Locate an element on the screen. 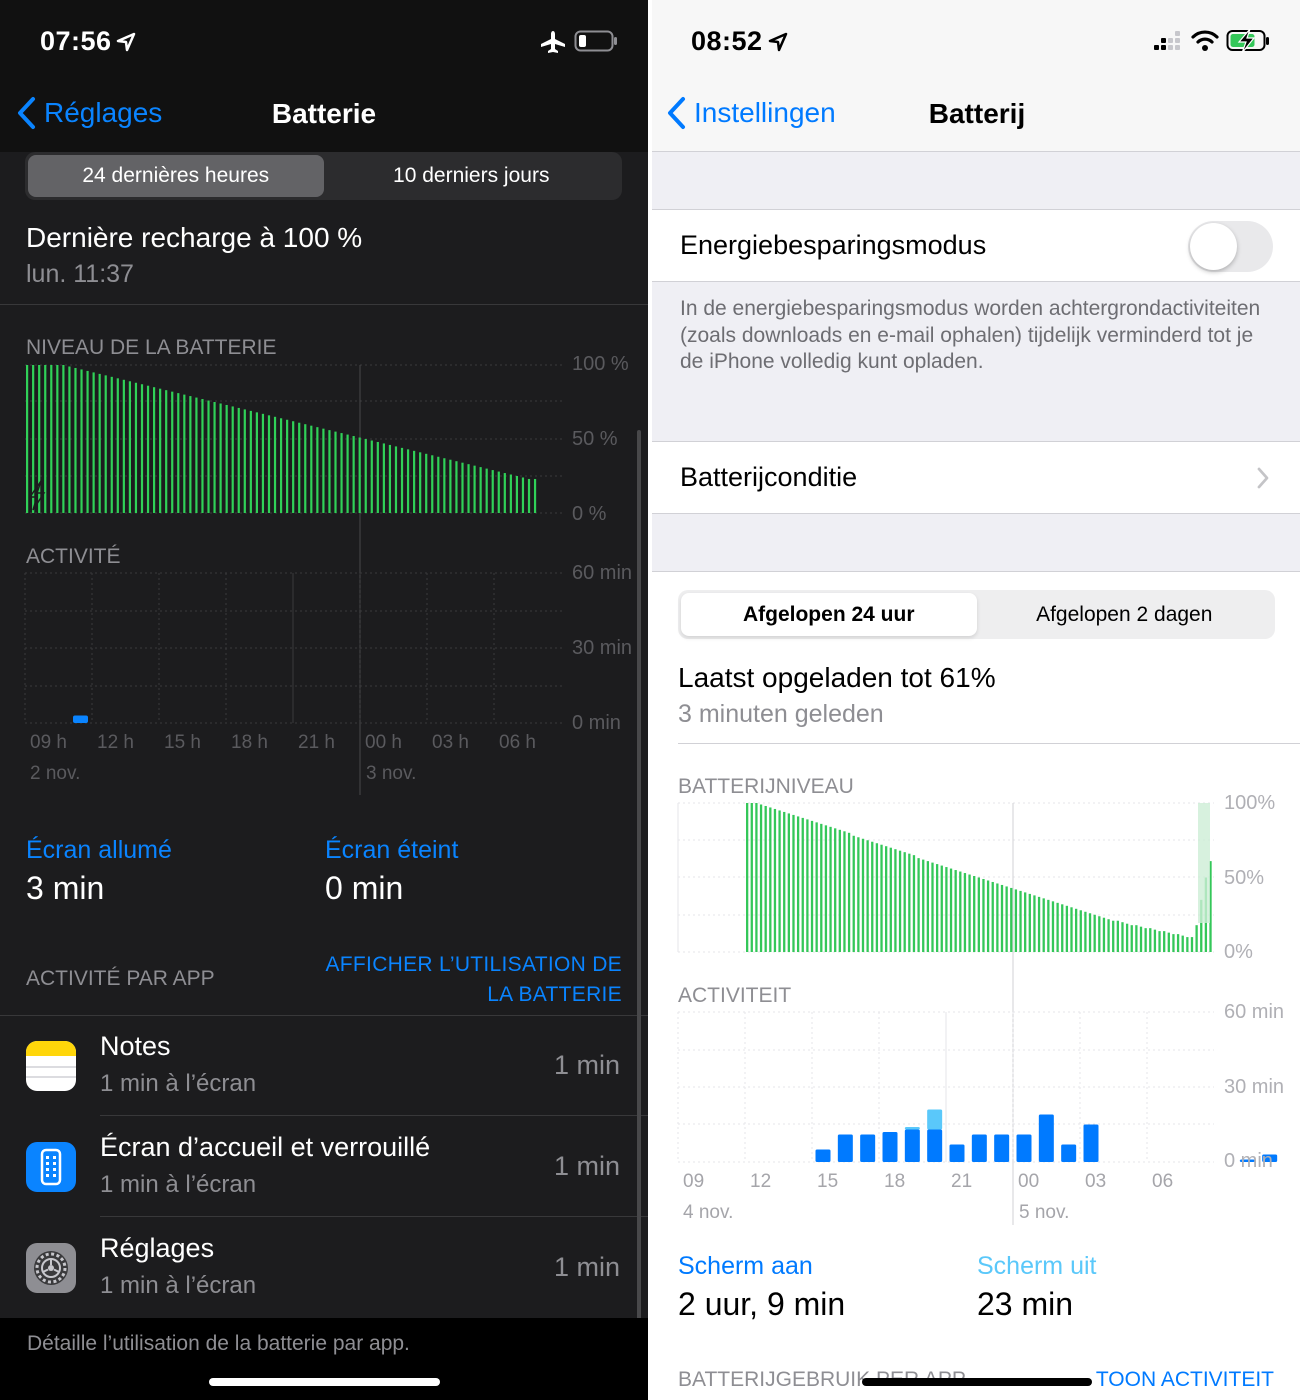  screen-on-label: Écran allumé is located at coordinates (99, 850).